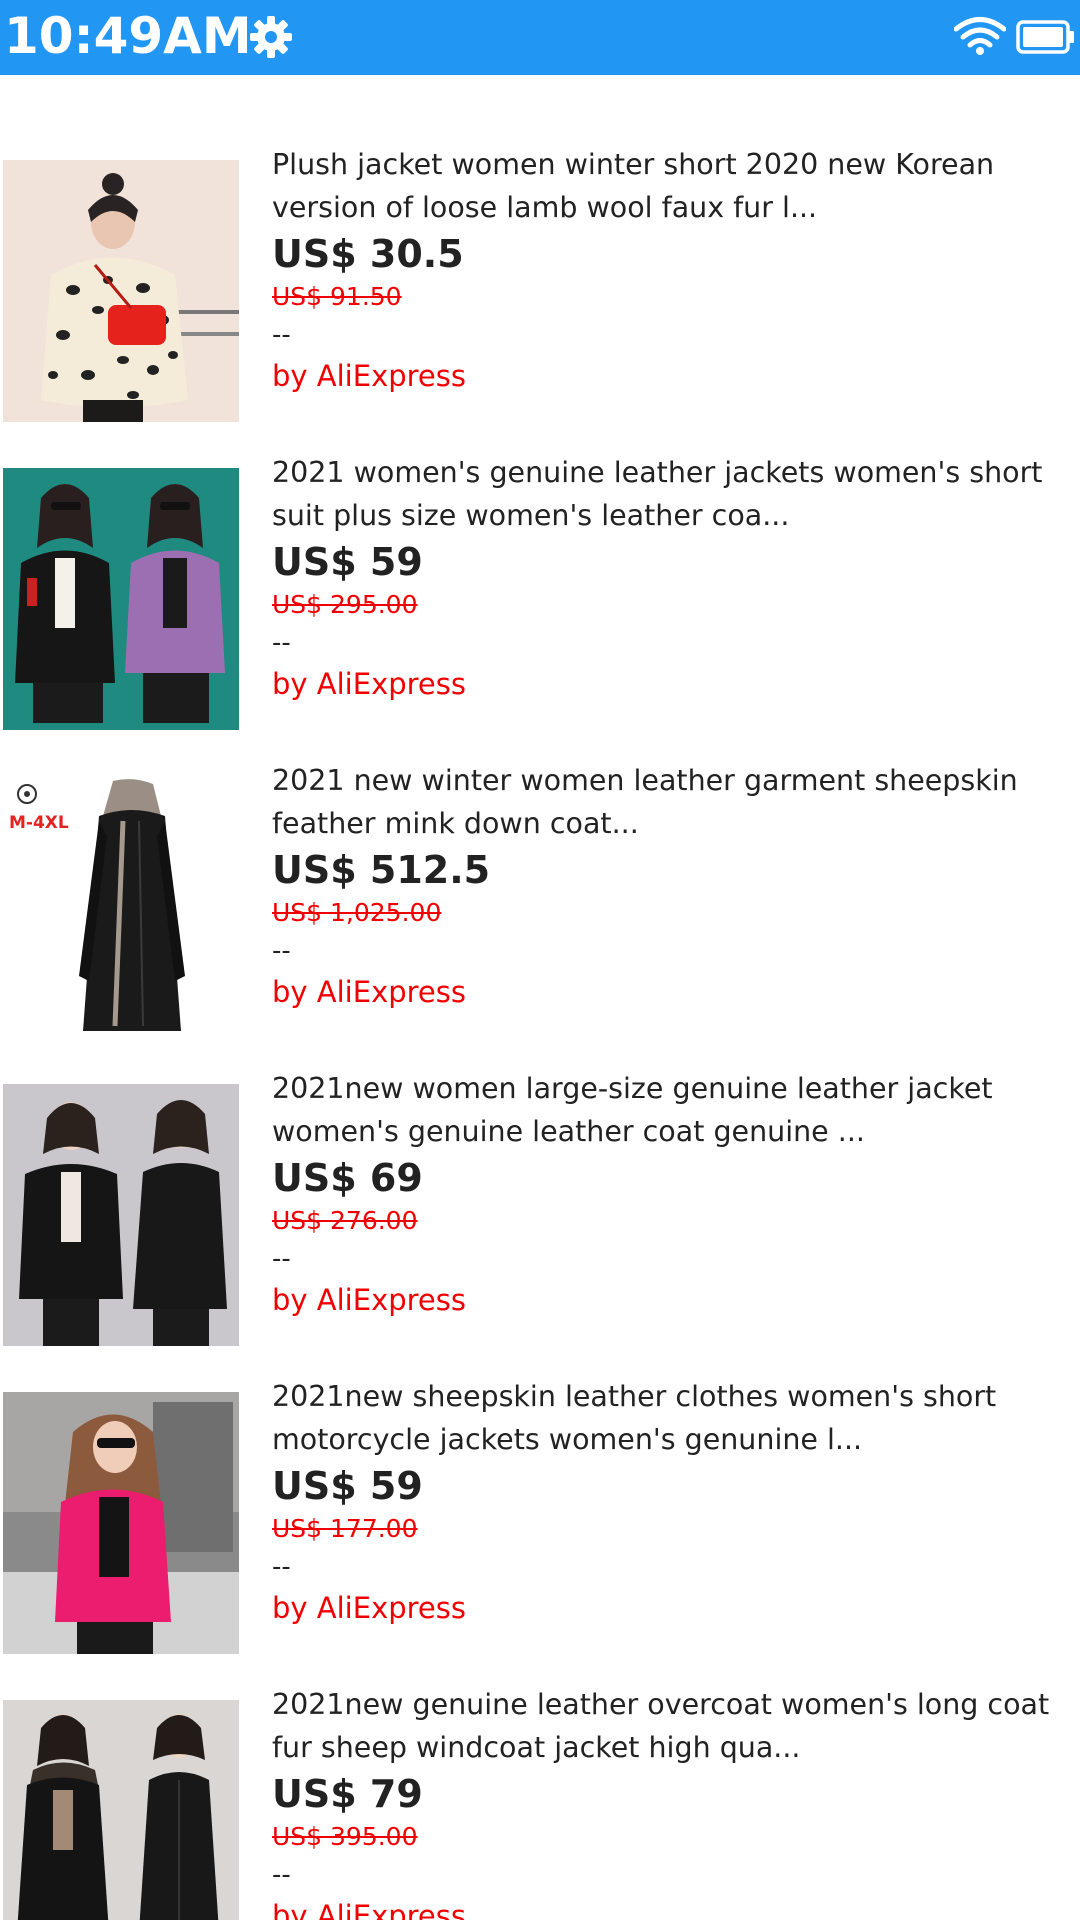  I want to click on original-price: US$ 395.00, so click(345, 1836).